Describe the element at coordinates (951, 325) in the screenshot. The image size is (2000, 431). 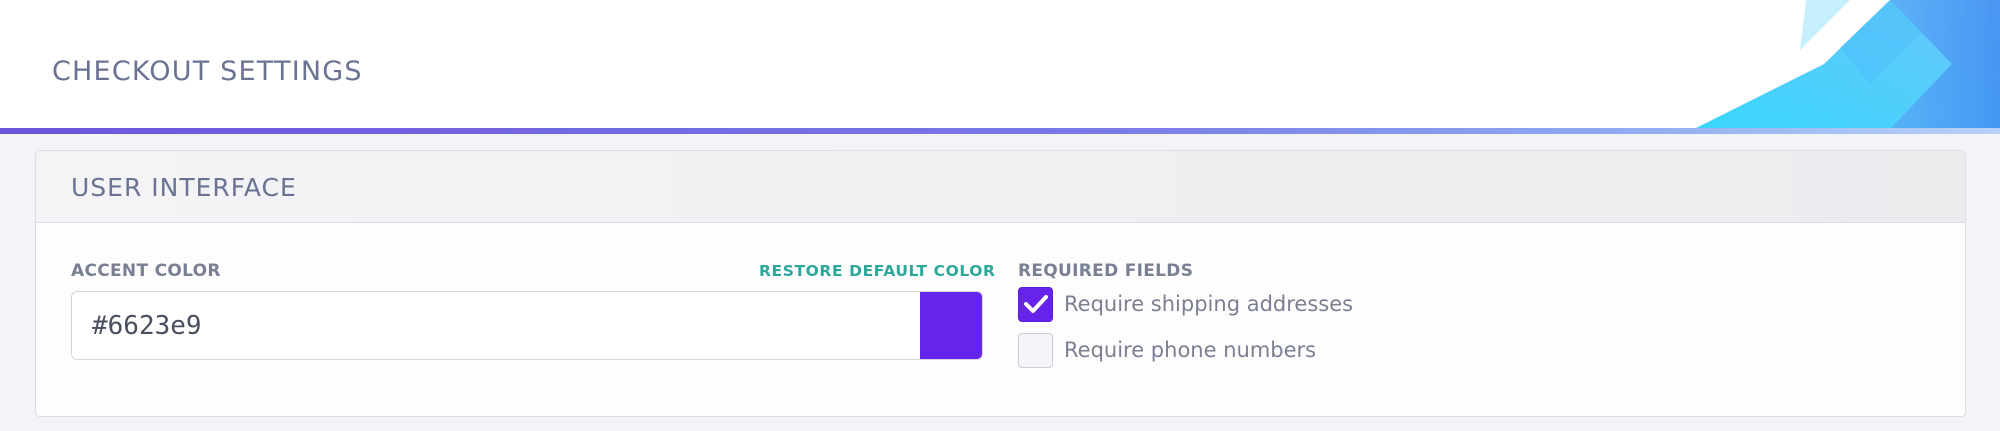
I see `accent-color-swatch` at that location.